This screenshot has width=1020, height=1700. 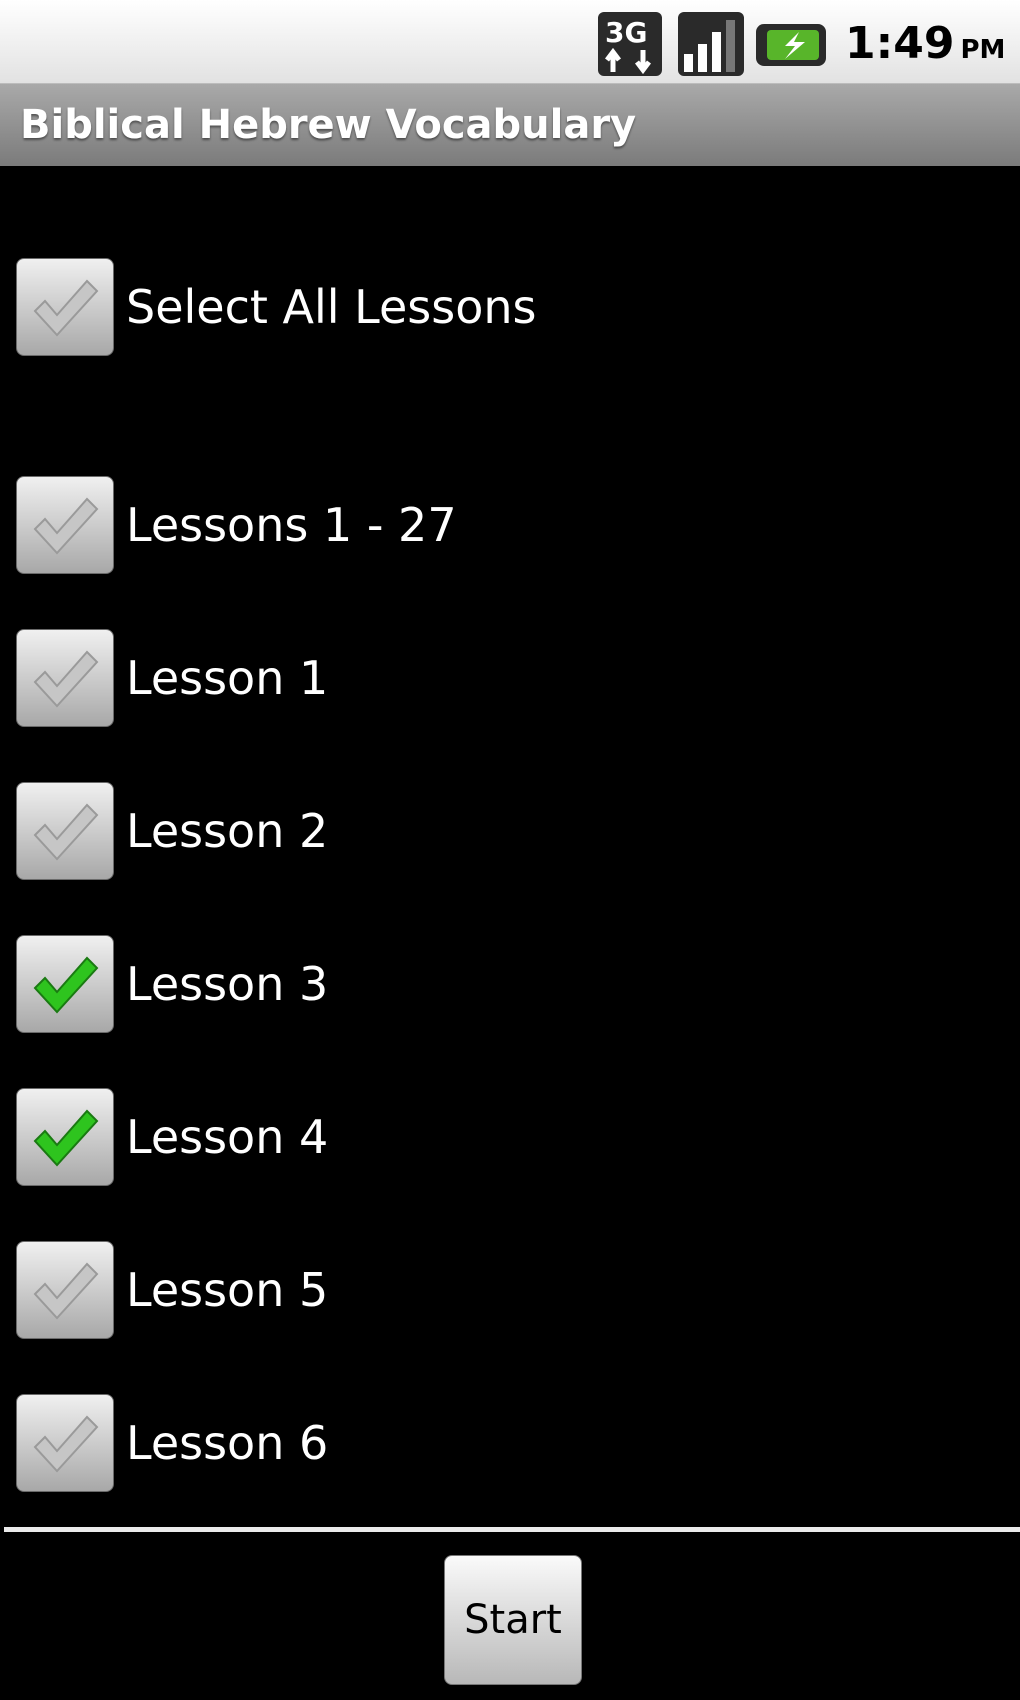 I want to click on lesson-row-3: Lesson 3, so click(x=516, y=985).